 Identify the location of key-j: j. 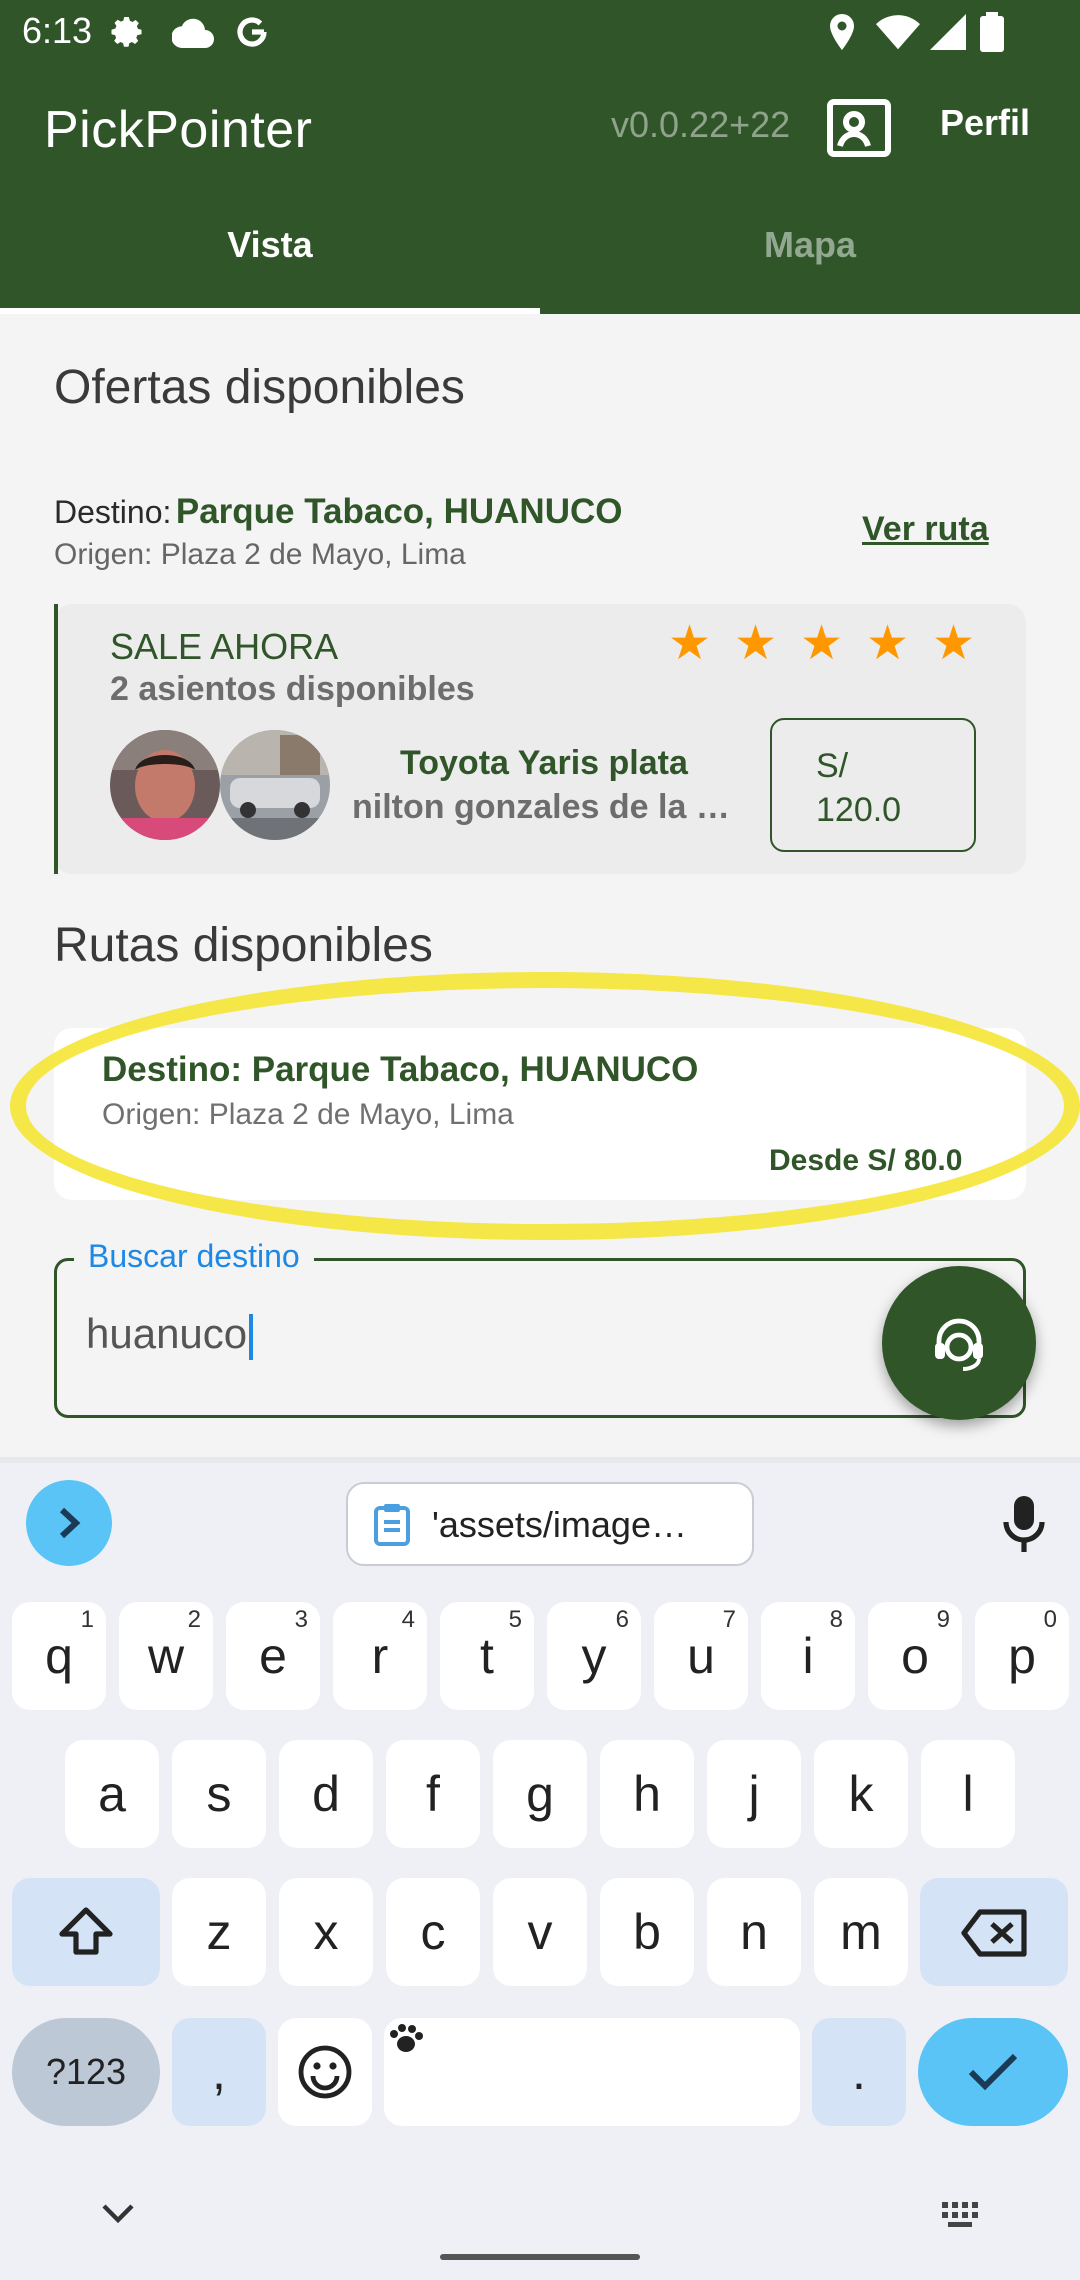
(754, 1794).